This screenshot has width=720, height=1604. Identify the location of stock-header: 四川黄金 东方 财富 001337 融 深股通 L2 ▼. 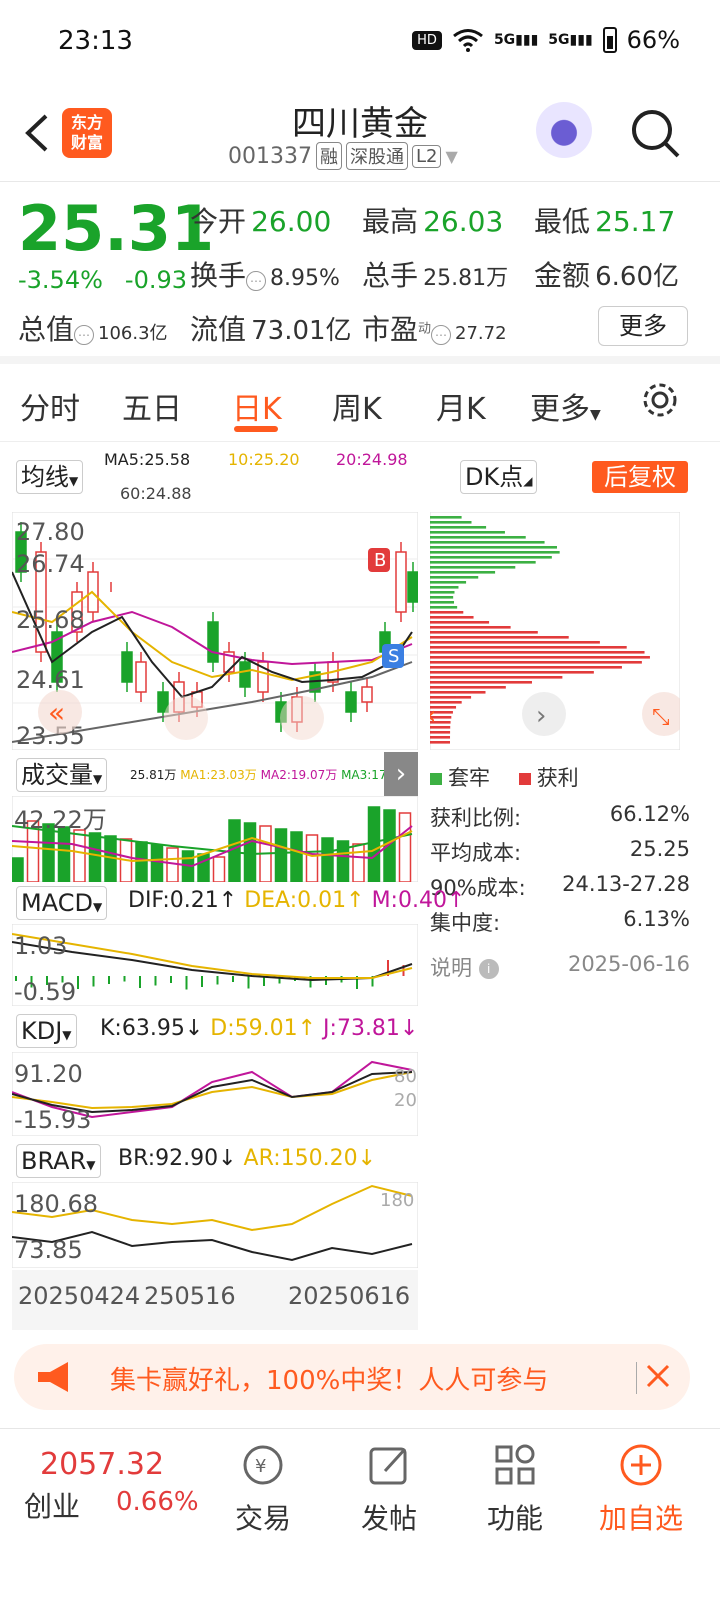
(360, 133).